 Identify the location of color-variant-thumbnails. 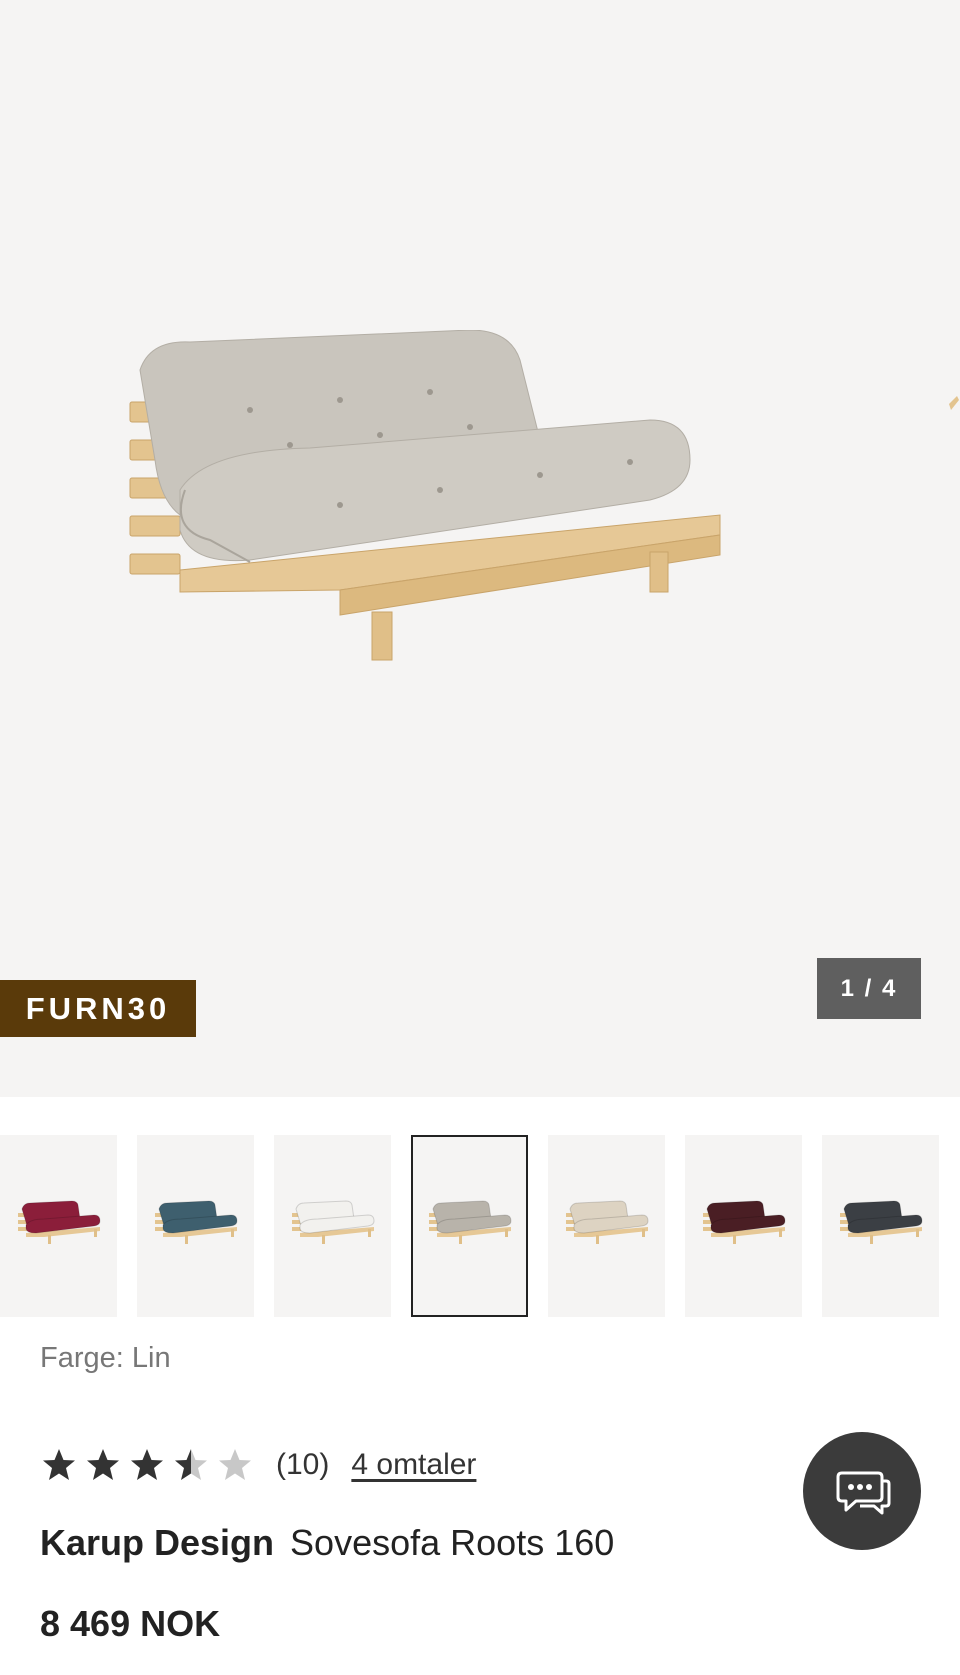
(480, 1227).